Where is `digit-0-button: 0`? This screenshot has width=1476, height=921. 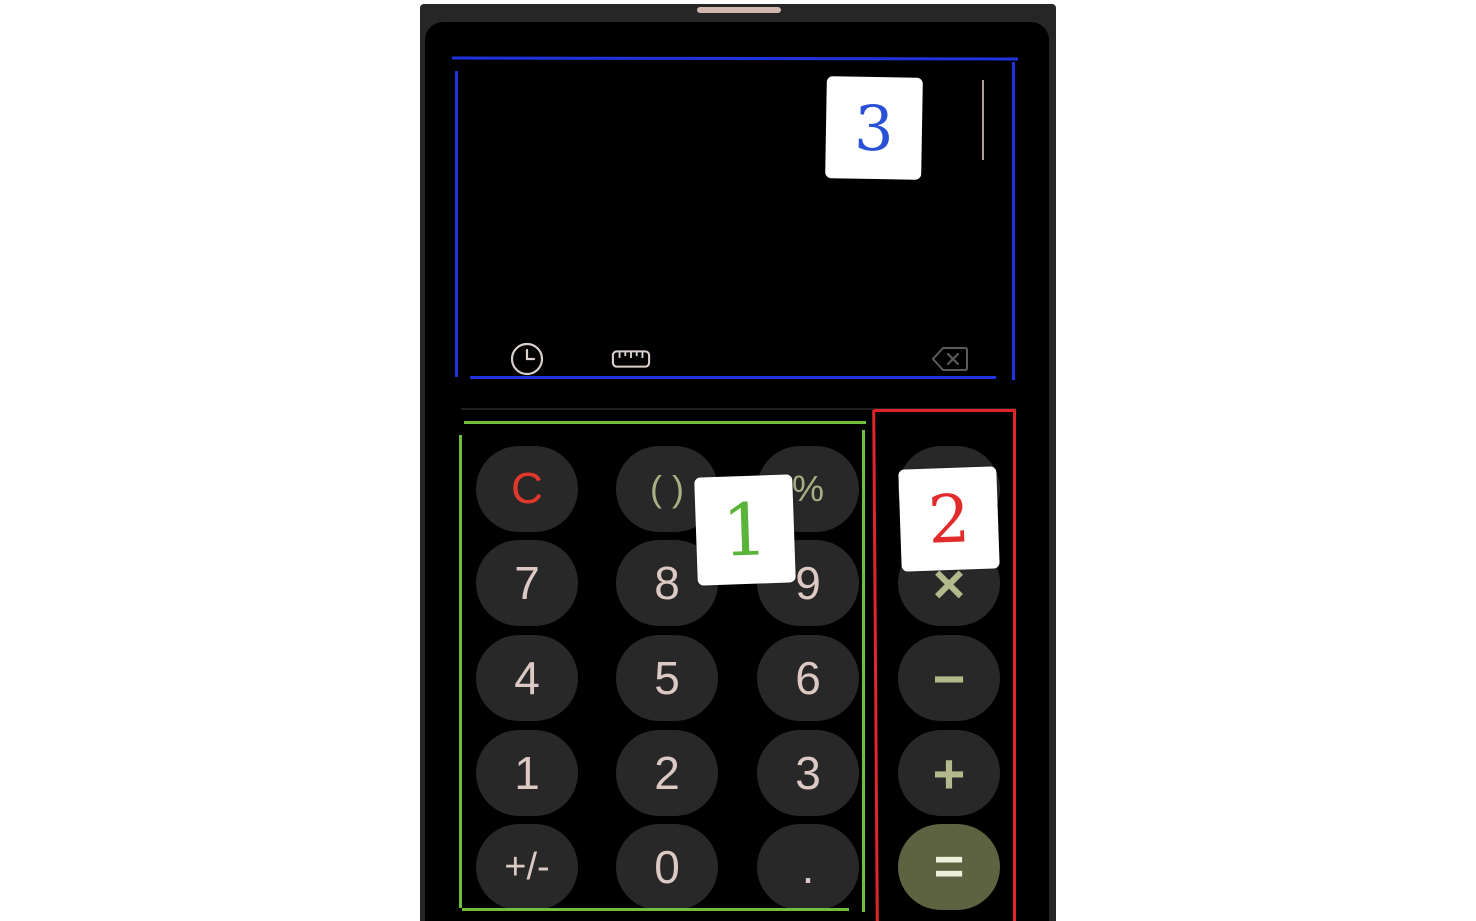 digit-0-button: 0 is located at coordinates (667, 867).